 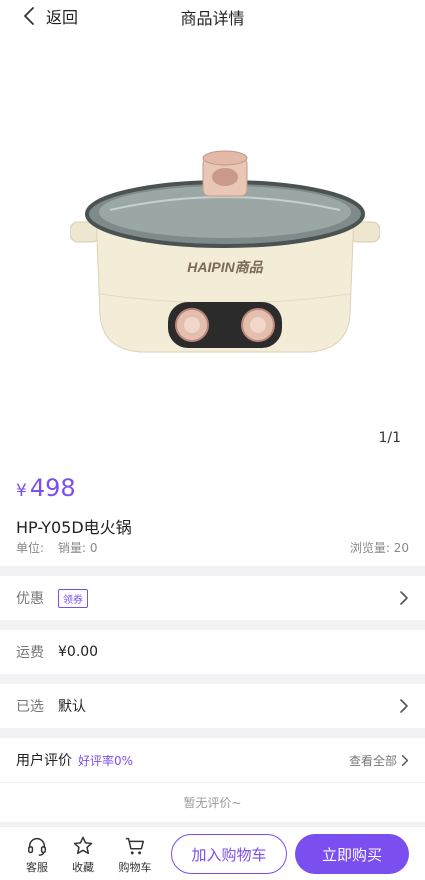 What do you see at coordinates (62, 17) in the screenshot?
I see `back-label: 返回` at bounding box center [62, 17].